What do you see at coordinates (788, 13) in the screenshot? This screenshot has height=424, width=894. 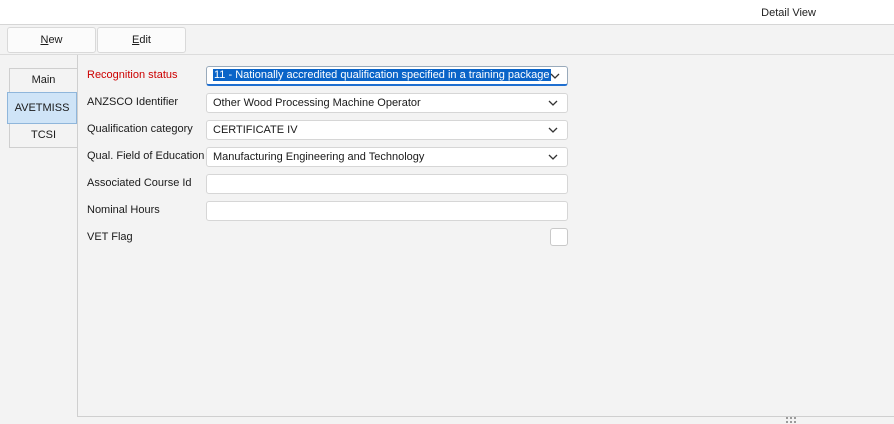 I see `view-title: Detail View` at bounding box center [788, 13].